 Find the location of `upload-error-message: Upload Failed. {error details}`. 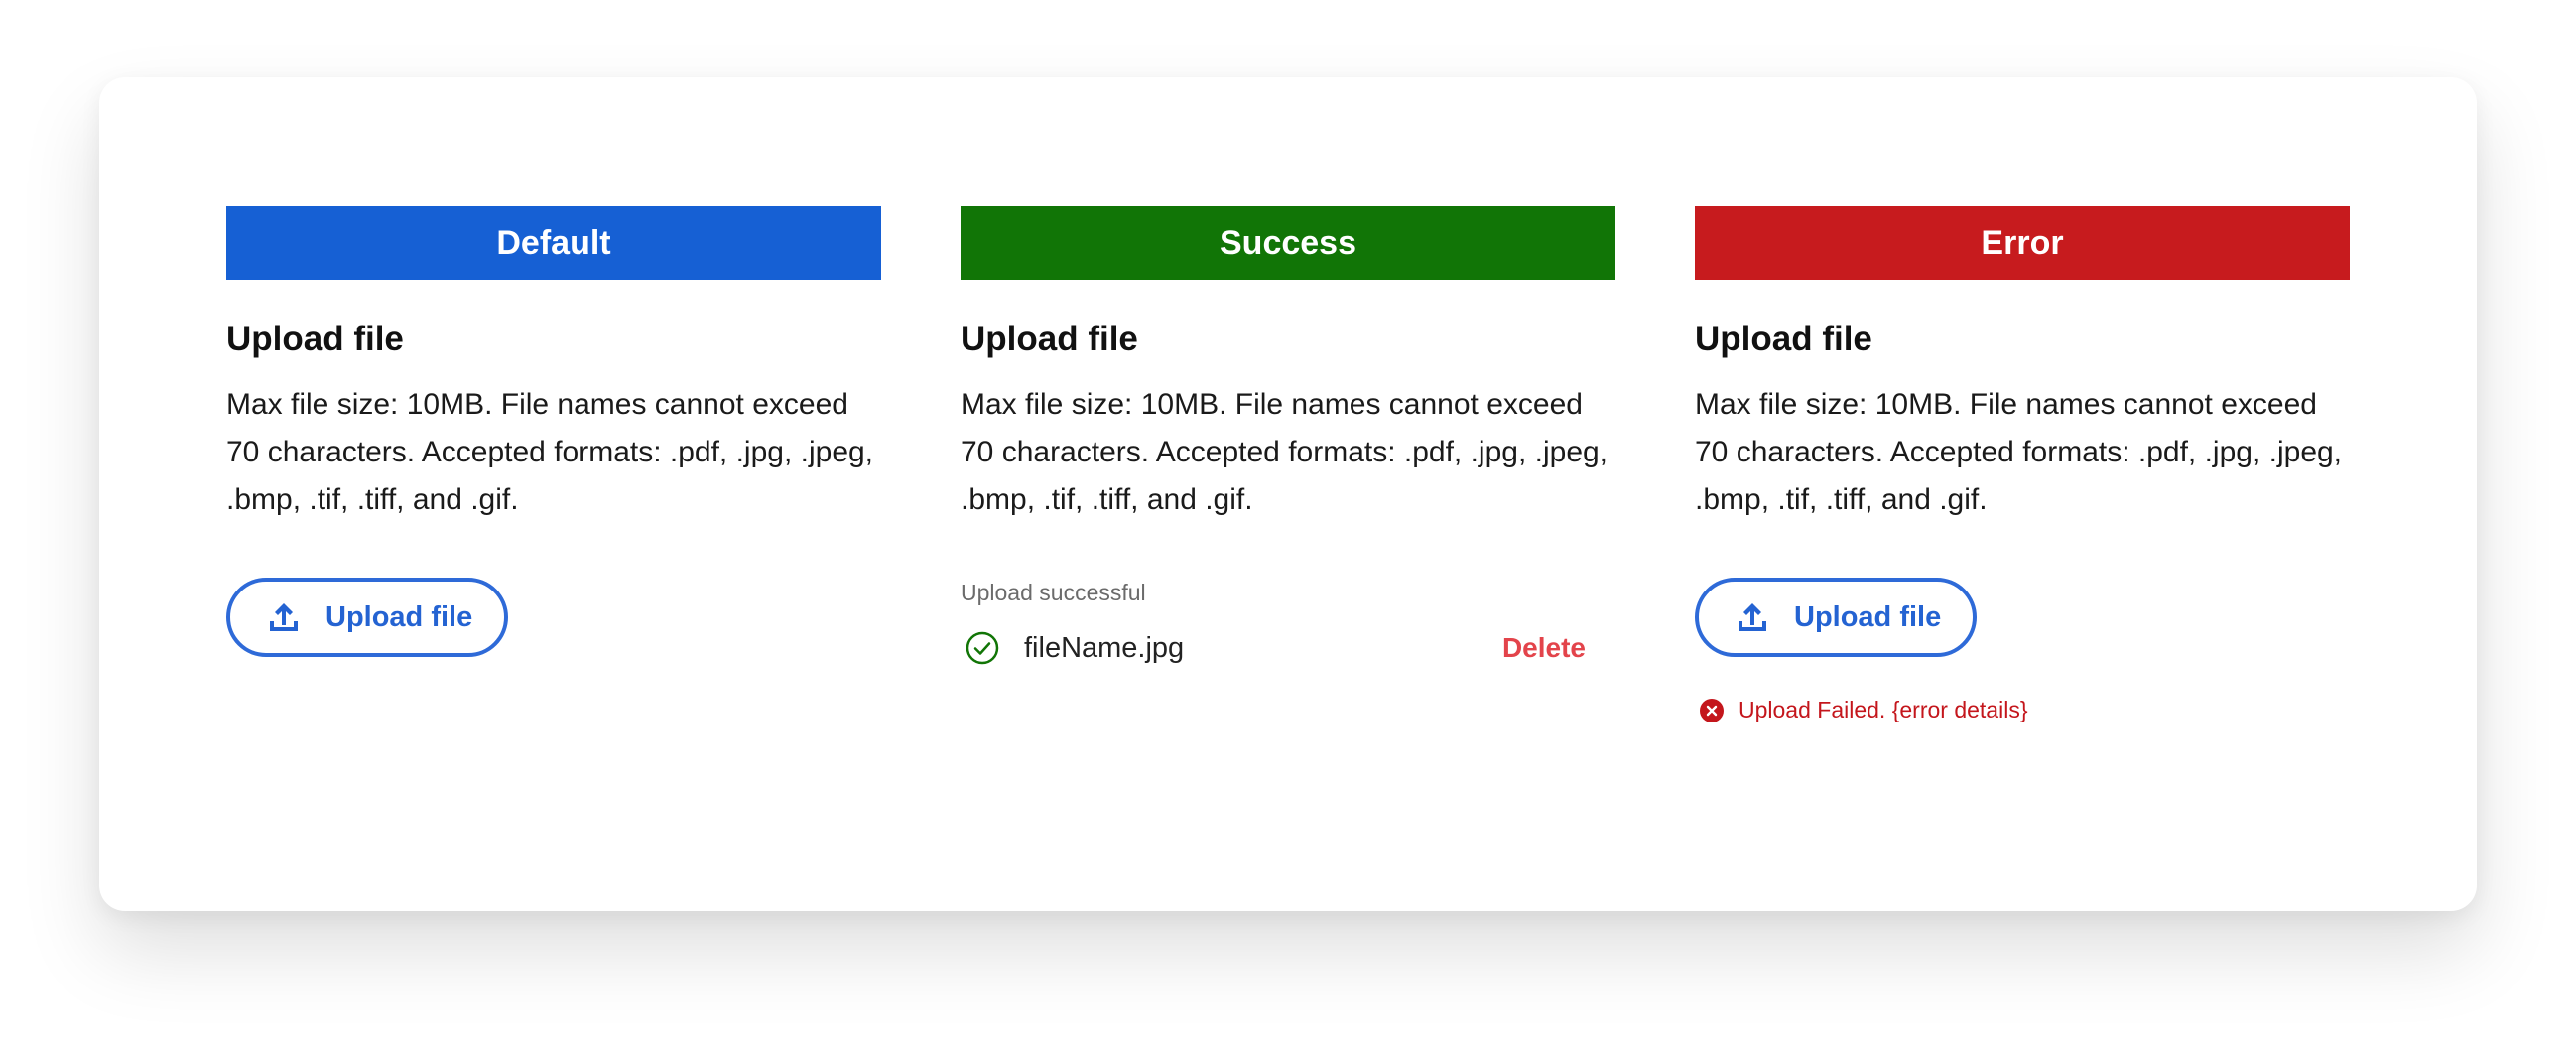

upload-error-message: Upload Failed. {error details} is located at coordinates (2023, 710).